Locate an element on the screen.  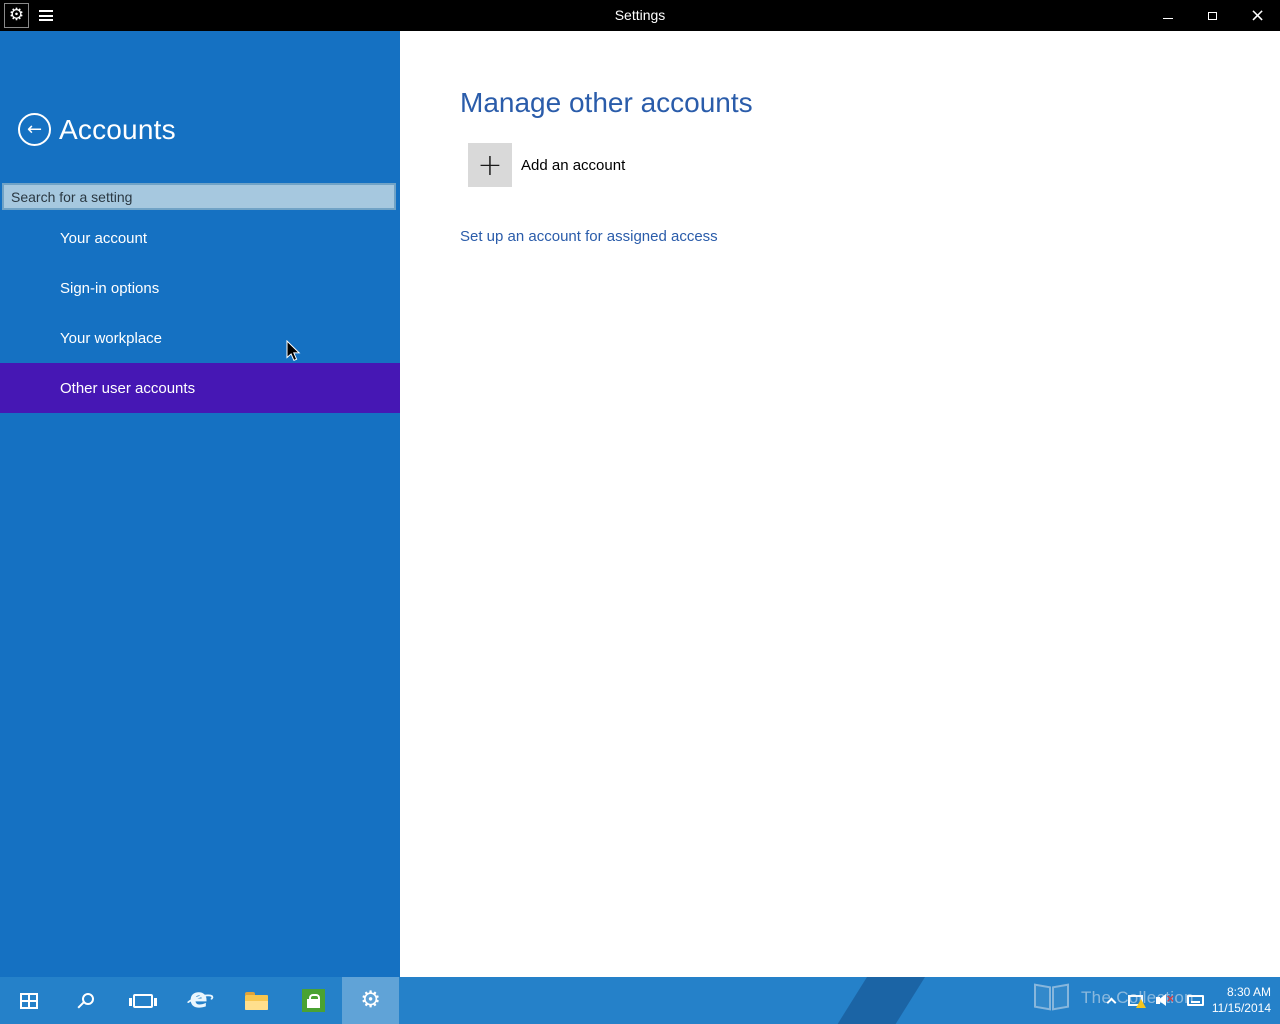
back-header: ← Accounts is located at coordinates (97, 129).